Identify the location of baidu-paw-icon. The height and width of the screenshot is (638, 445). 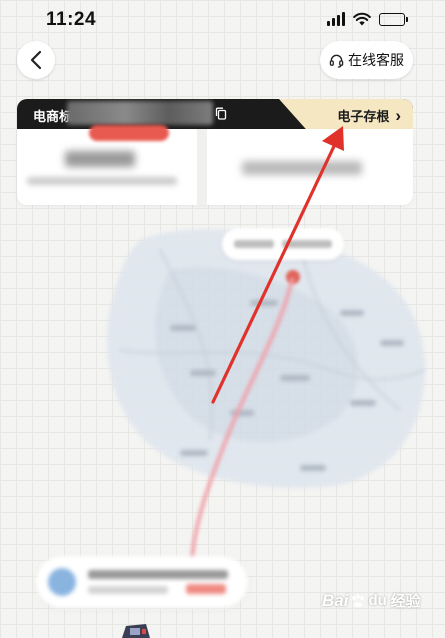
(358, 600).